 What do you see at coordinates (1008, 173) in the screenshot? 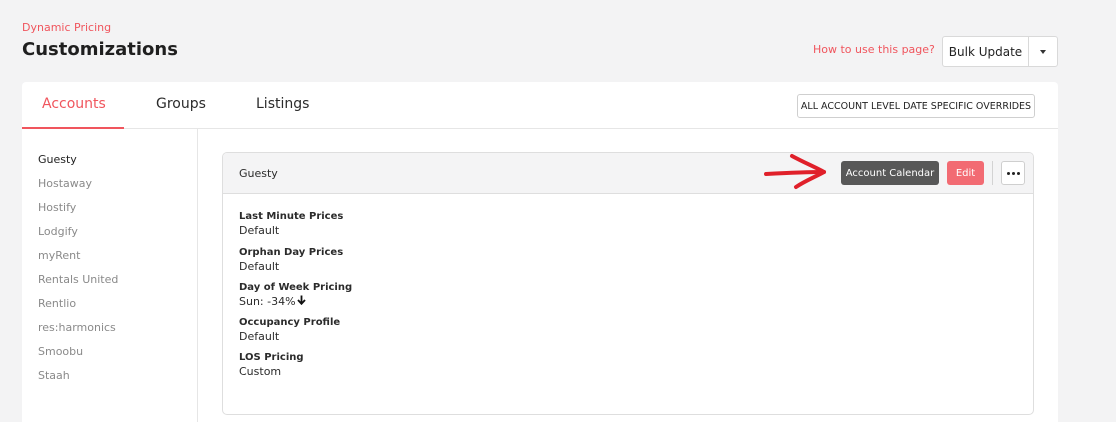
I see `ellipsis-icon` at bounding box center [1008, 173].